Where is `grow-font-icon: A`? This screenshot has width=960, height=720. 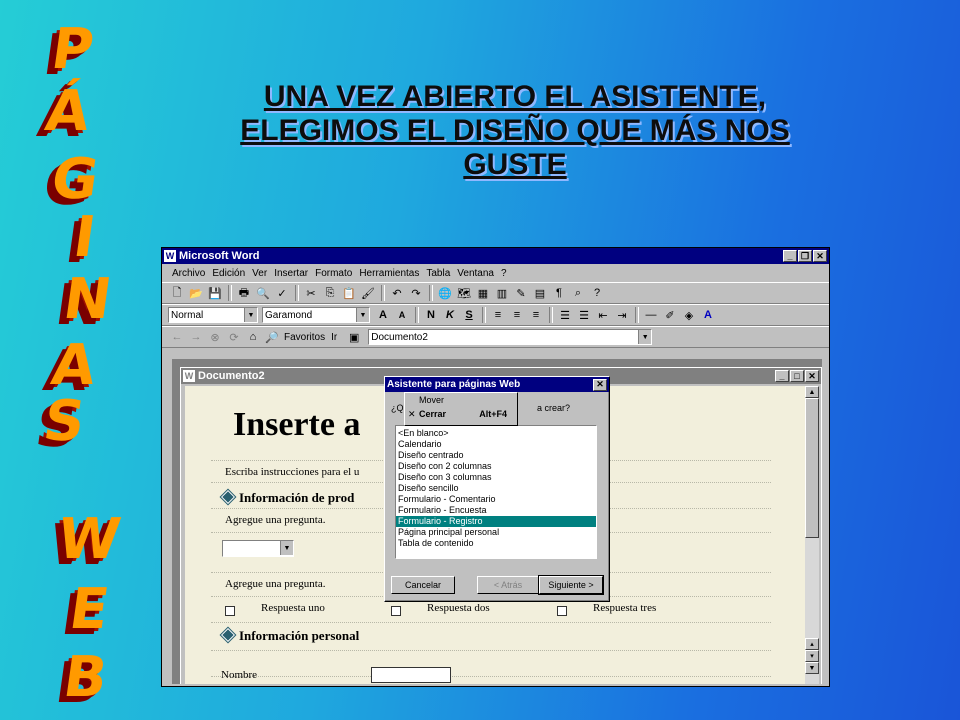 grow-font-icon: A is located at coordinates (383, 315).